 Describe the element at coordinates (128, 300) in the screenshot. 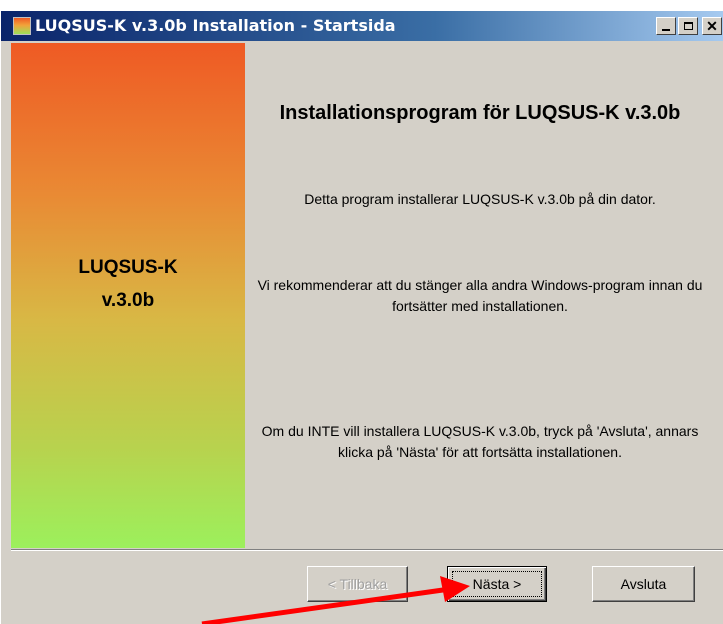

I see `side-version: v.3.0b` at that location.